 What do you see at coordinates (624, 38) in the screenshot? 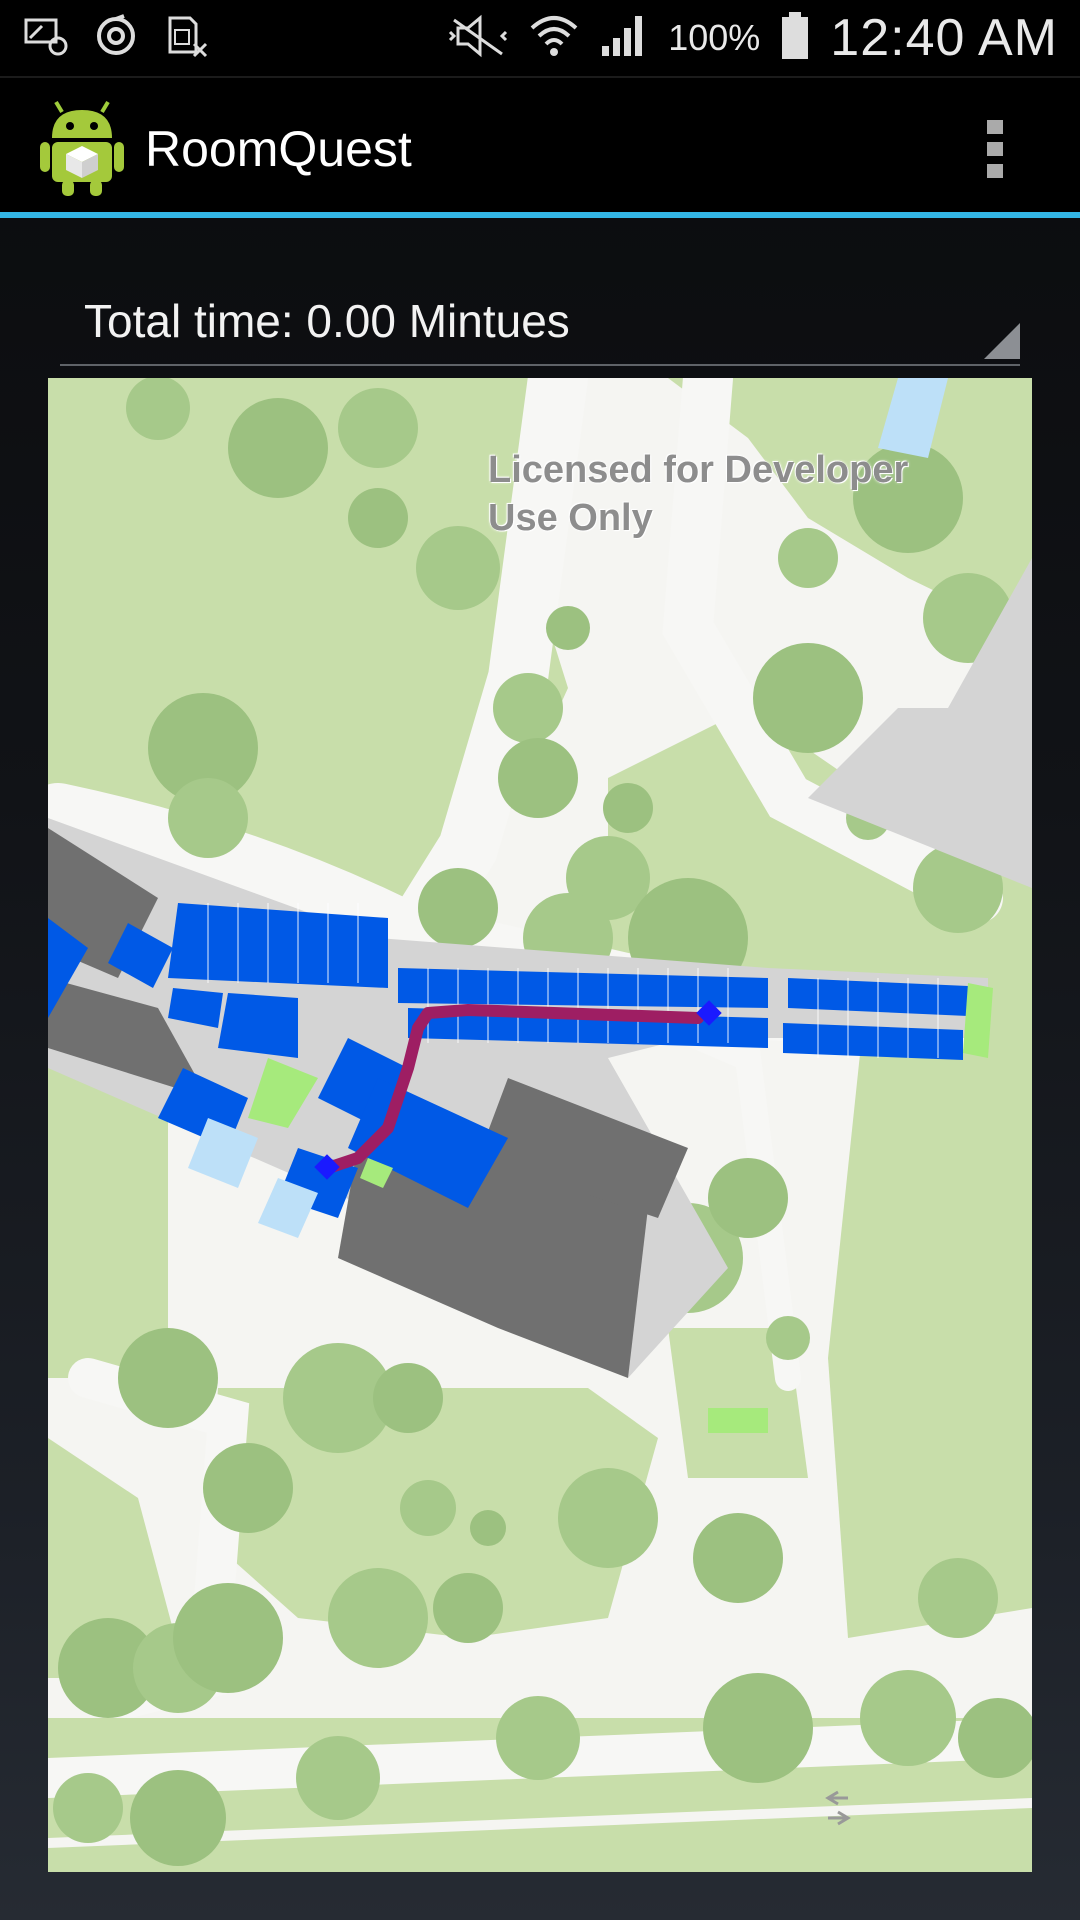
I see `cell-signal-icon` at bounding box center [624, 38].